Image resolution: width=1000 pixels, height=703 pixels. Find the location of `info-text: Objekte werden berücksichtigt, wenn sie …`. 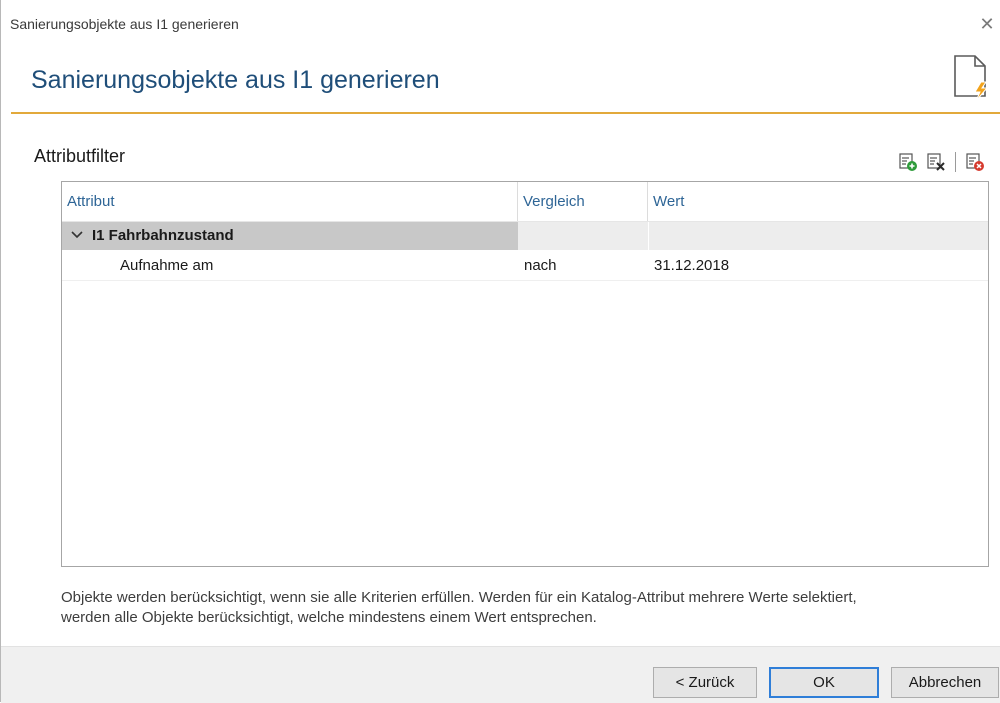

info-text: Objekte werden berücksichtigt, wenn sie … is located at coordinates (521, 608).